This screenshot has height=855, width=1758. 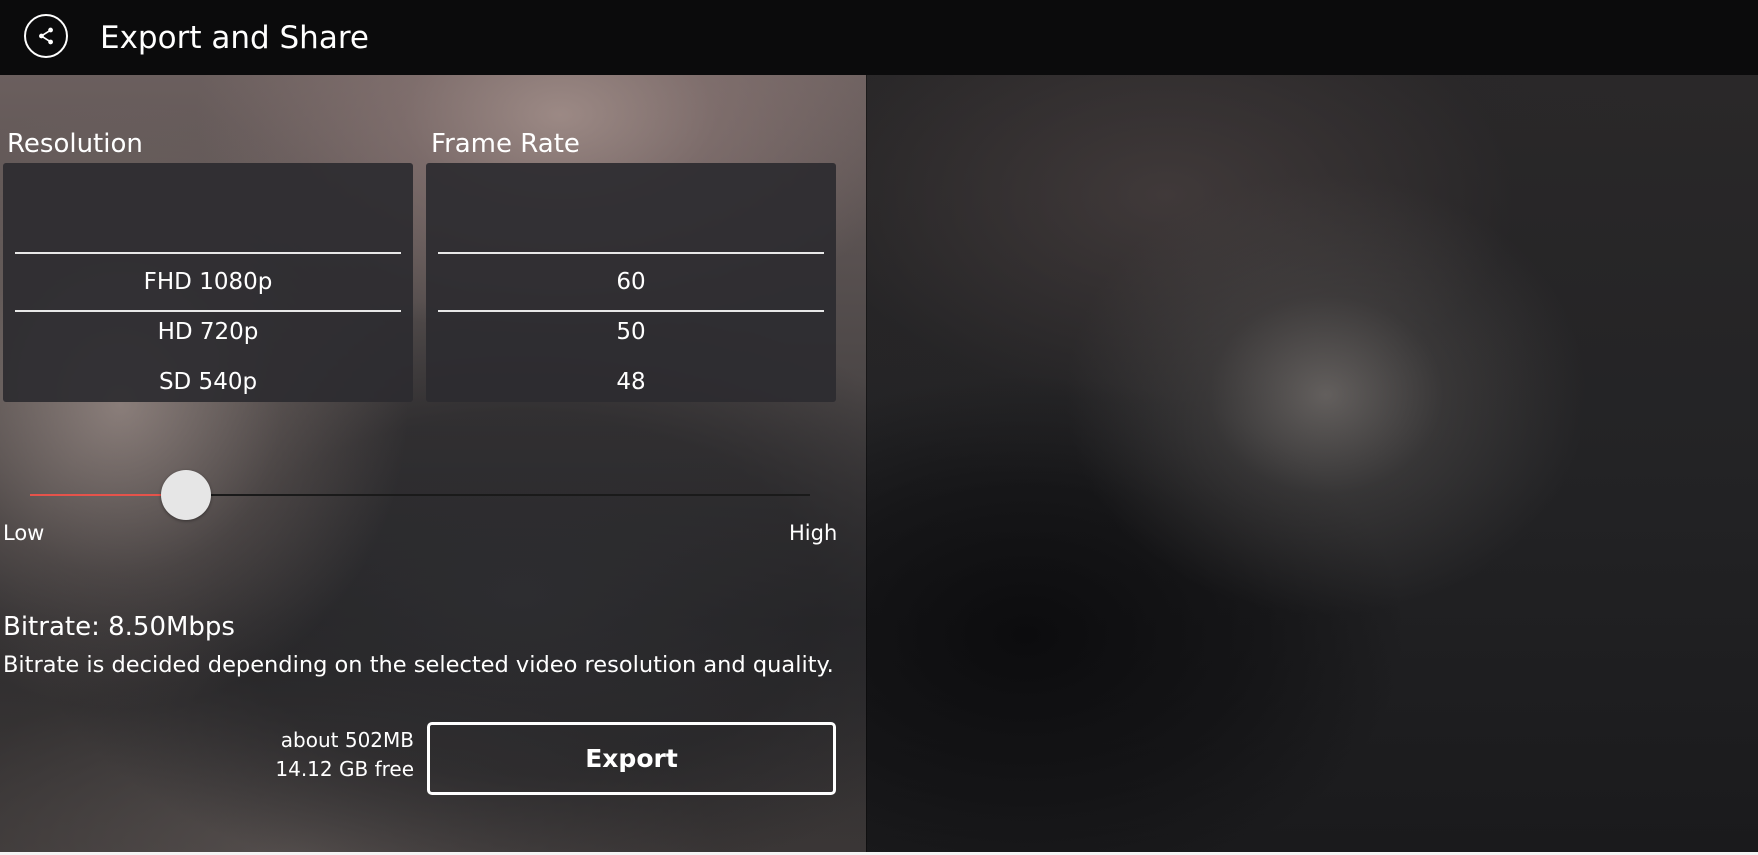 I want to click on export-button: Export, so click(x=631, y=758).